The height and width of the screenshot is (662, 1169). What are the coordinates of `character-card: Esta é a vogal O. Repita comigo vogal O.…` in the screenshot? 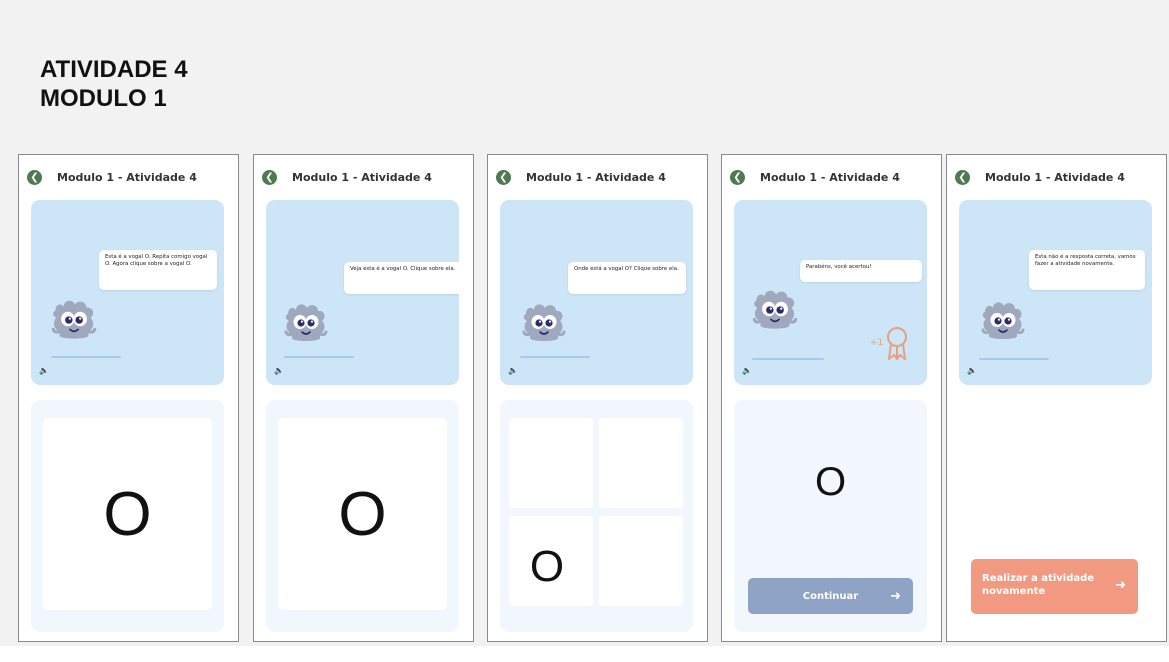 It's located at (127, 292).